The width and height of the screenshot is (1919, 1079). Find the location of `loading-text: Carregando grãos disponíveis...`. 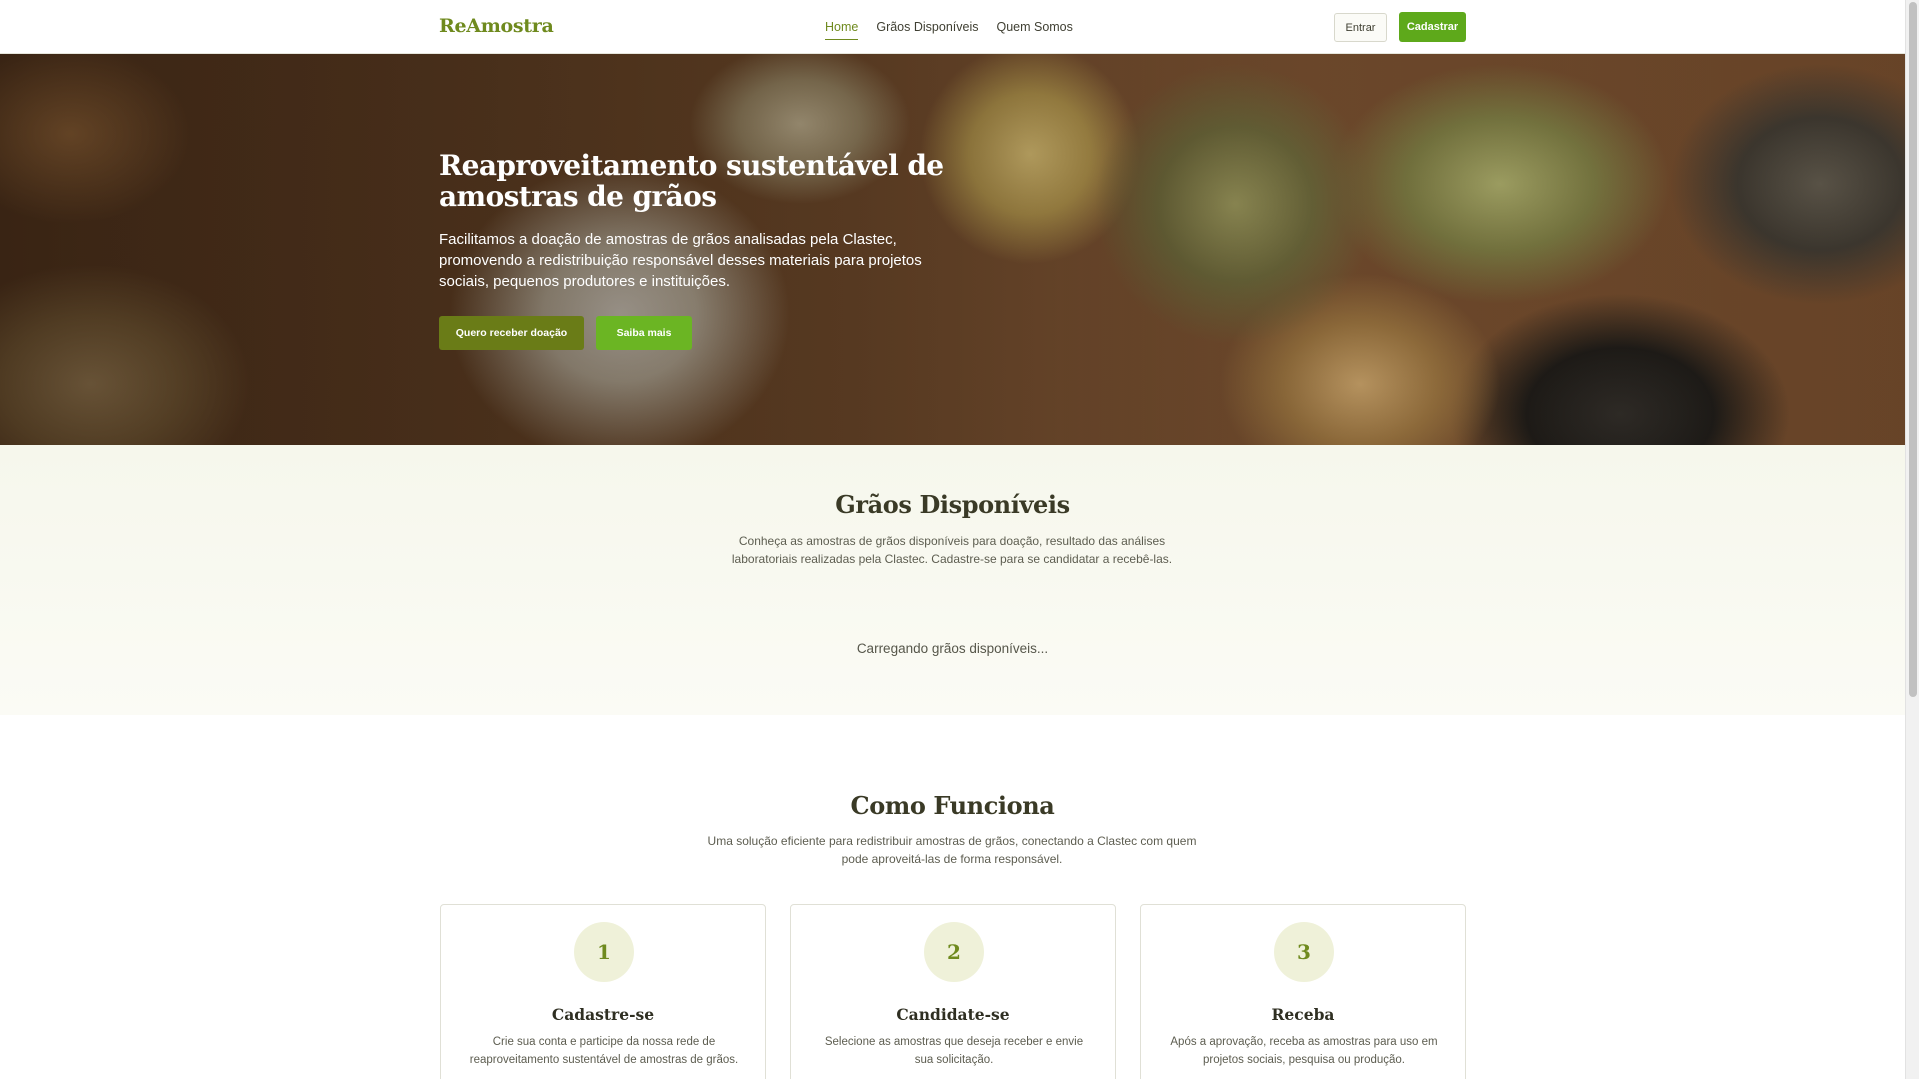

loading-text: Carregando grãos disponíveis... is located at coordinates (952, 648).